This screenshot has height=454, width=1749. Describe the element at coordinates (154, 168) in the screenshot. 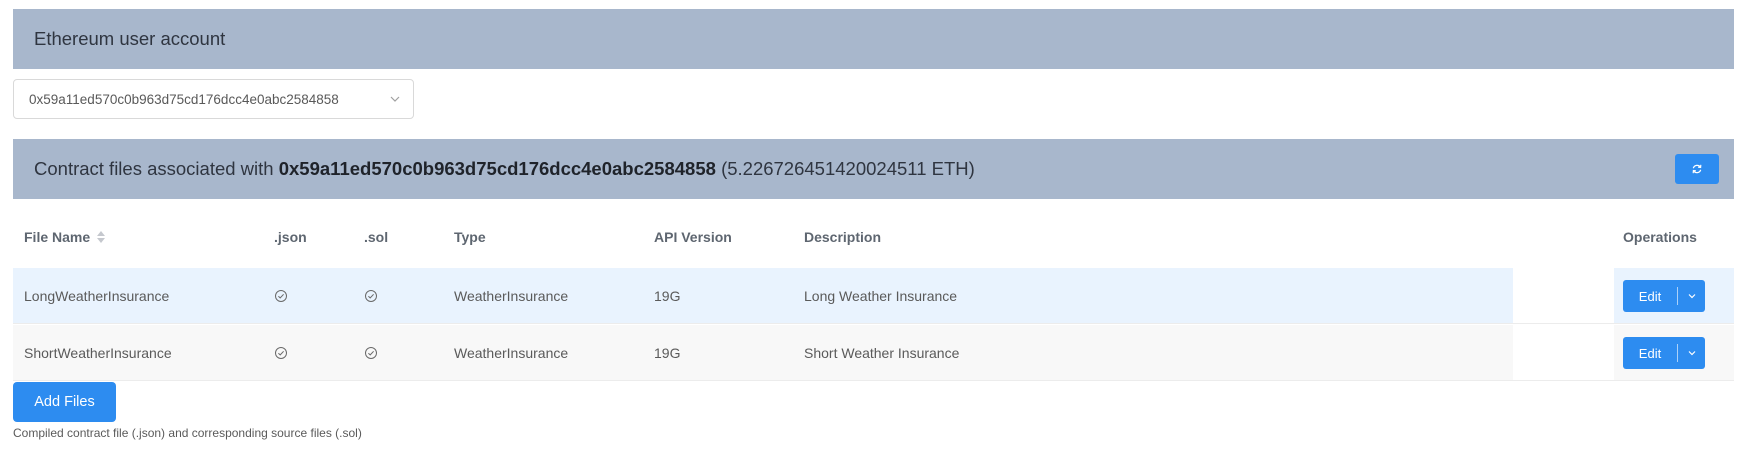

I see `contracts-title-prefix: Contract files associated with` at that location.